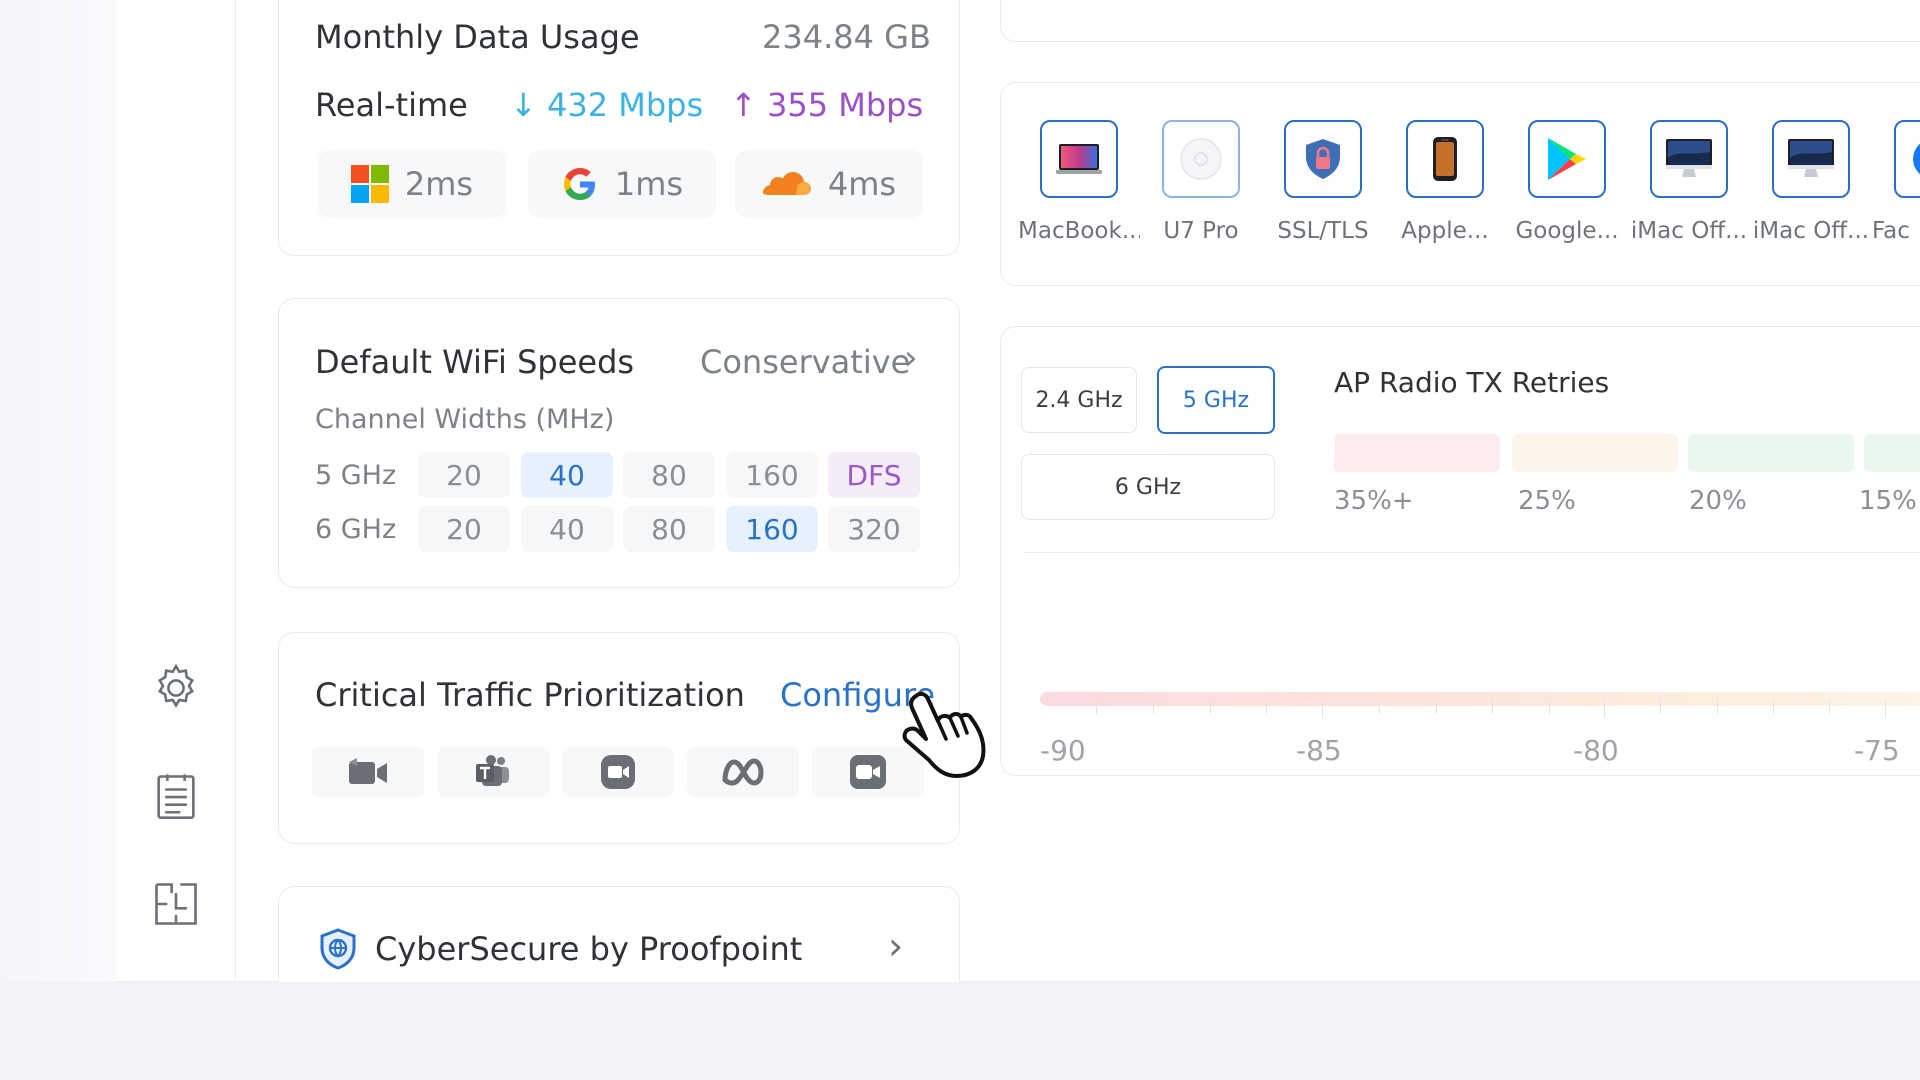 This screenshot has height=1080, width=1920. Describe the element at coordinates (1323, 182) in the screenshot. I see `client-ssl-tls: SSL/TLS` at that location.